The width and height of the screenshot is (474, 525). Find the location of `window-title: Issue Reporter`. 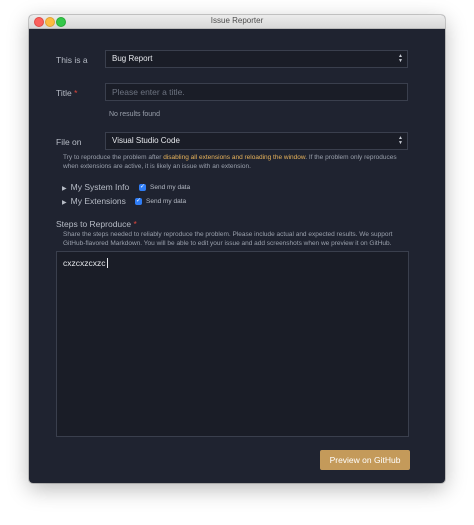

window-title: Issue Reporter is located at coordinates (237, 20).